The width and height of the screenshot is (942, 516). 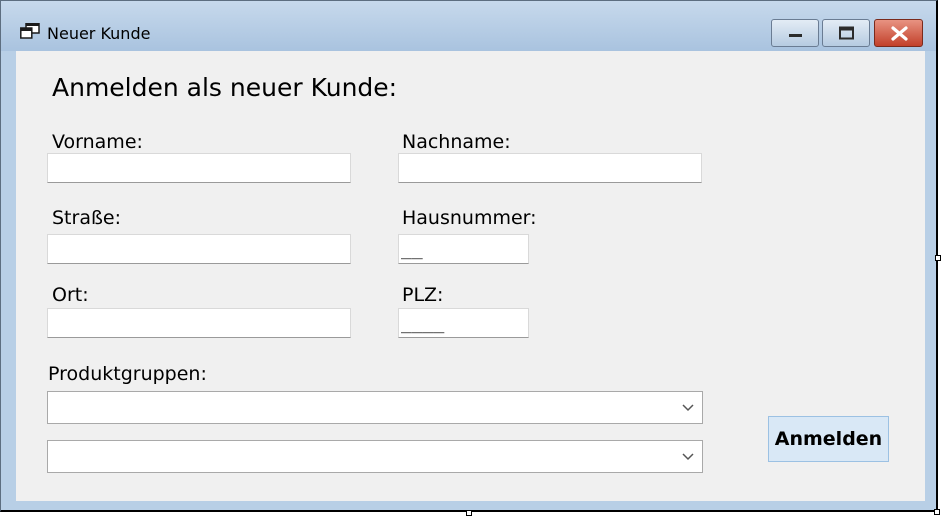 What do you see at coordinates (199, 249) in the screenshot?
I see `strasse-field` at bounding box center [199, 249].